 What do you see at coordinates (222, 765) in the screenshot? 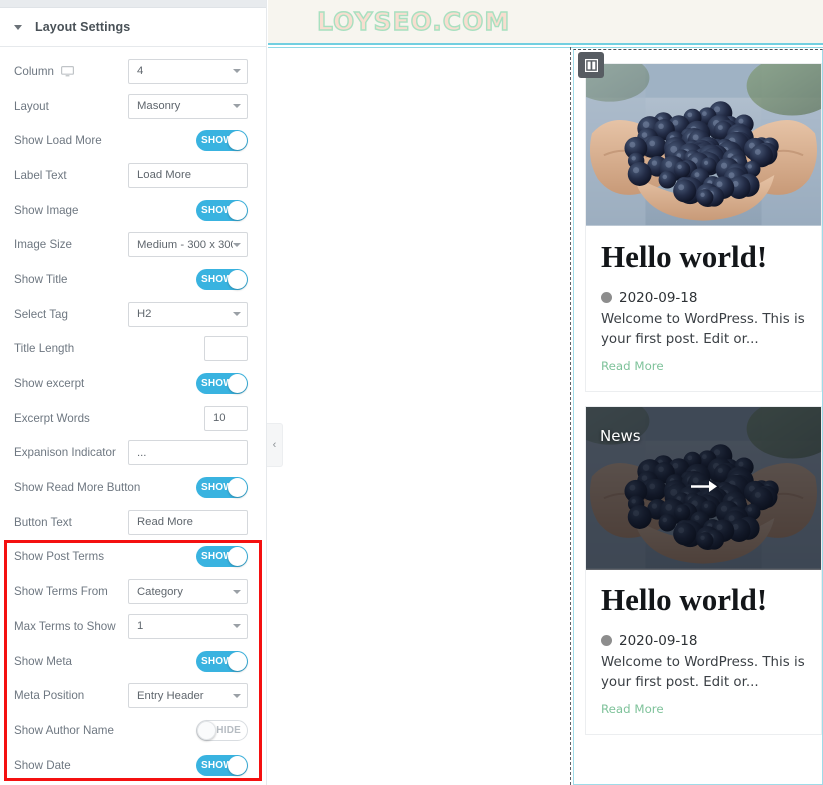
I see `toggle-show-date: SHOW` at bounding box center [222, 765].